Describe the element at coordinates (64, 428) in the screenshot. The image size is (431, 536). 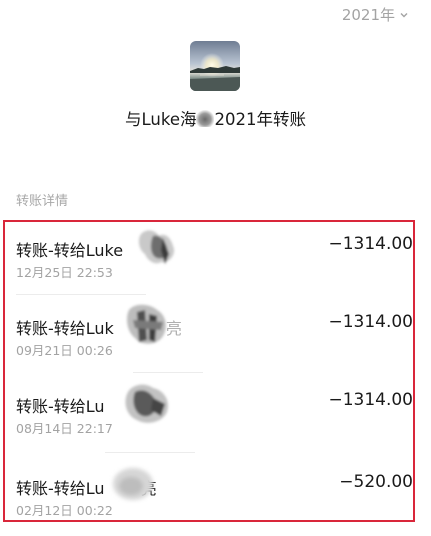
I see `transaction-date: 08月14日 22:17` at that location.